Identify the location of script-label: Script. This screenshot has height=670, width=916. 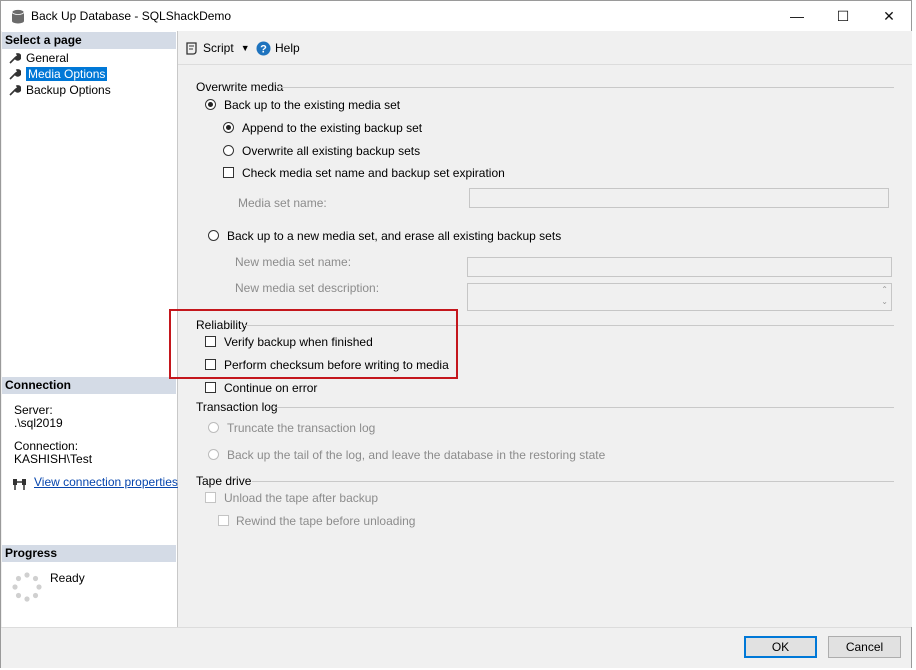
(218, 48).